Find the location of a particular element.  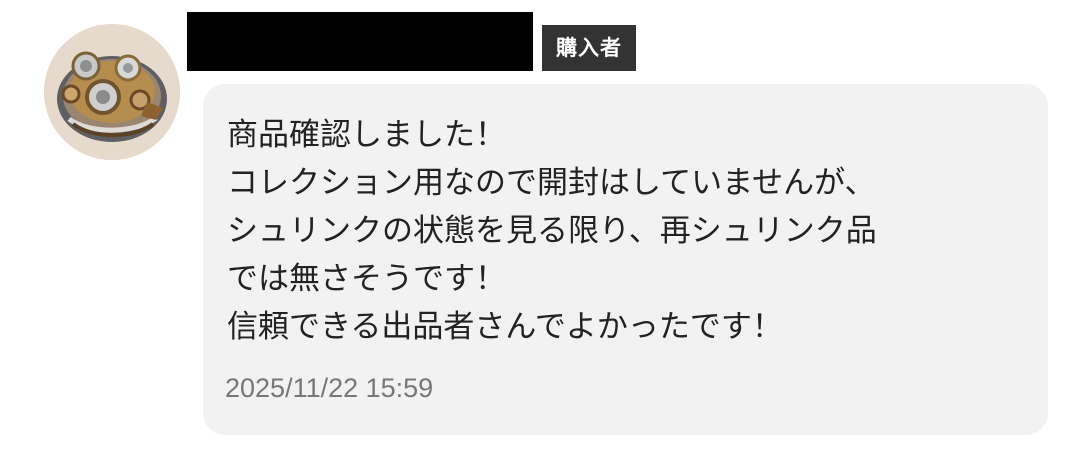

message-line: シュリンクの状態を見る限り、再シュリンク品 is located at coordinates (552, 231).